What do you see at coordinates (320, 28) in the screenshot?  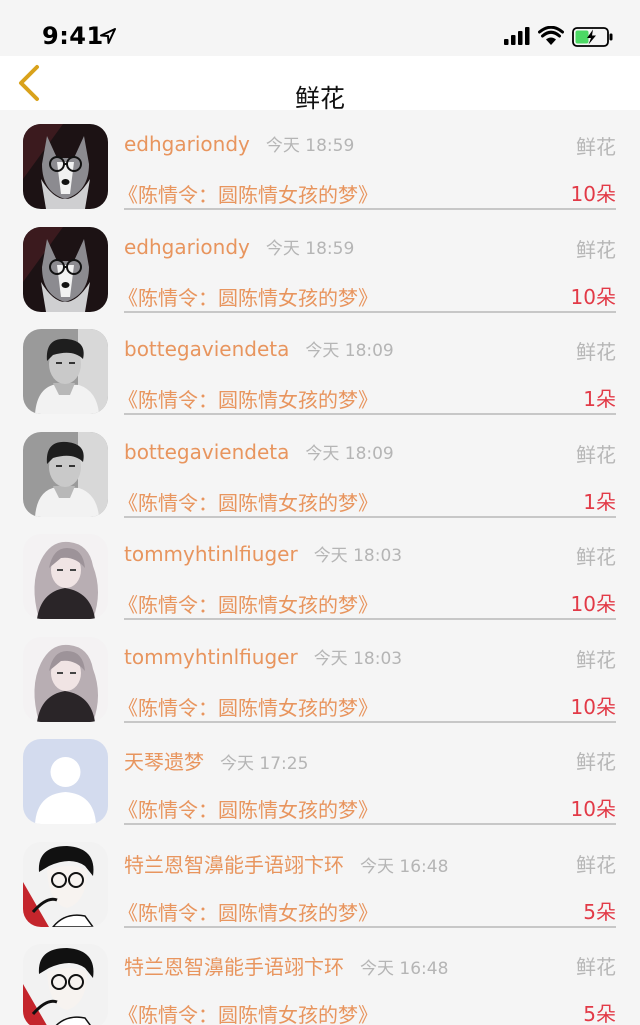 I see `status-bar: 9:41` at bounding box center [320, 28].